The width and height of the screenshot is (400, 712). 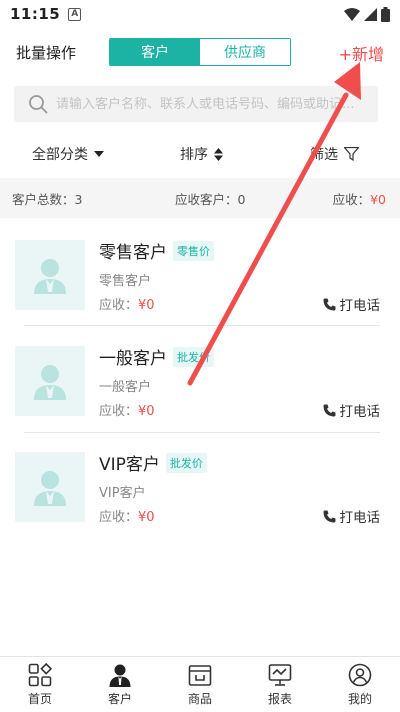 What do you see at coordinates (46, 52) in the screenshot?
I see `batch-operation-button: 批量操作` at bounding box center [46, 52].